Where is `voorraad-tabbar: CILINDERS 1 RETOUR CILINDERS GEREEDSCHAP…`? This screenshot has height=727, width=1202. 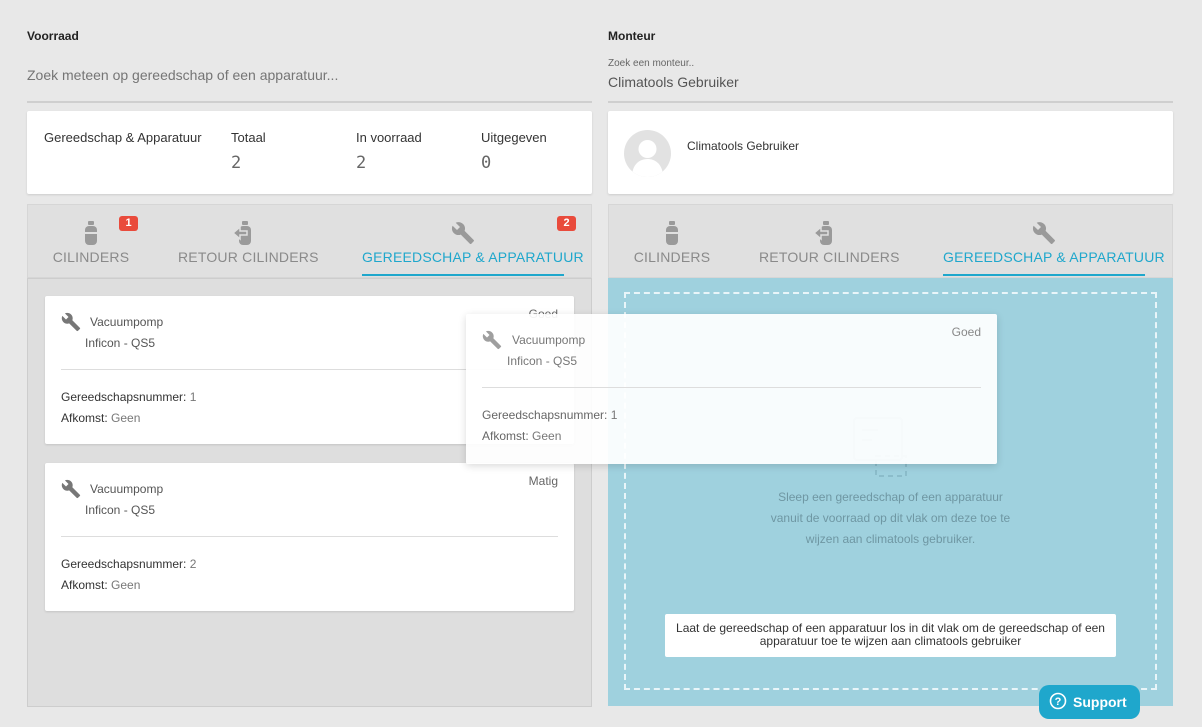 voorraad-tabbar: CILINDERS 1 RETOUR CILINDERS GEREEDSCHAP… is located at coordinates (309, 241).